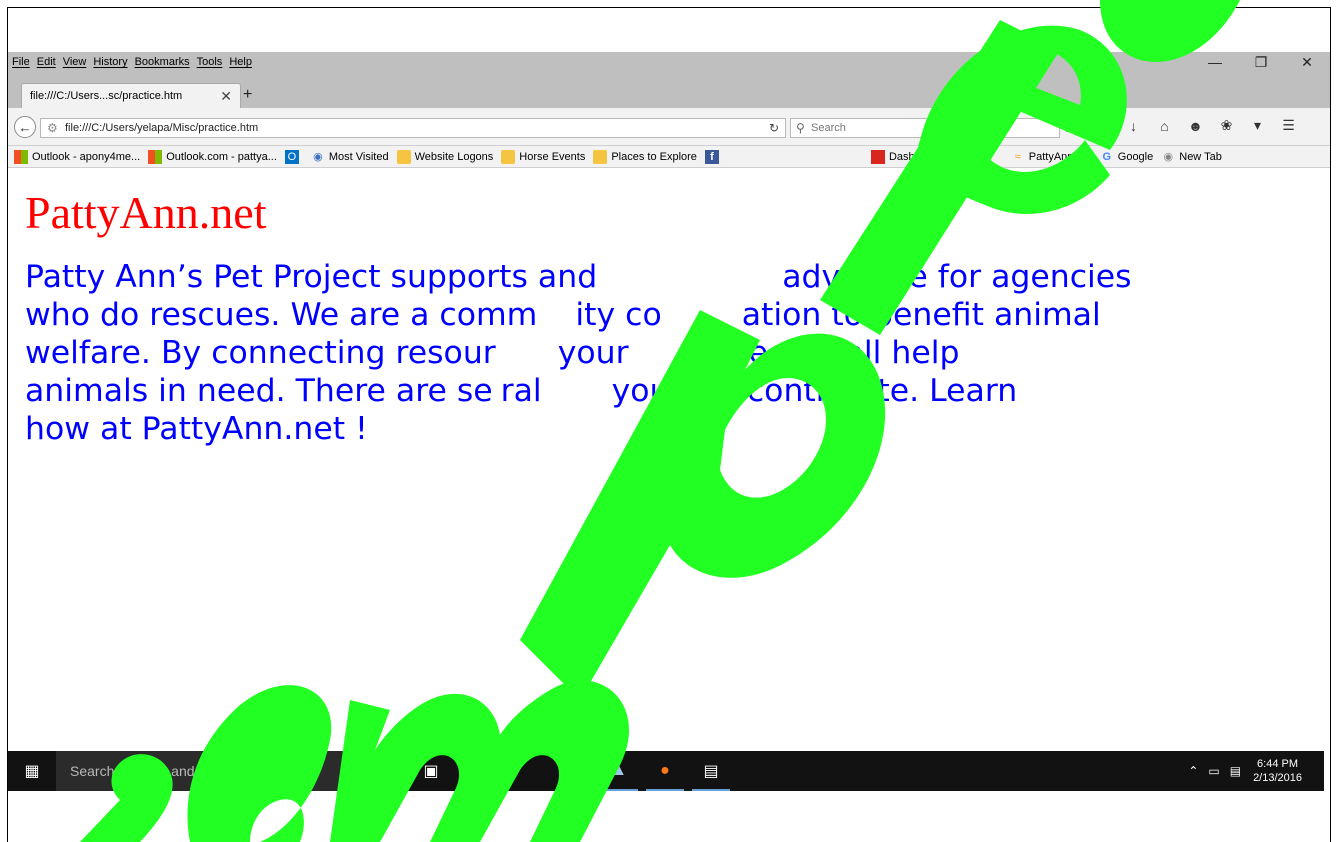 The width and height of the screenshot is (1338, 842). Describe the element at coordinates (162, 62) in the screenshot. I see `menu-bookmarks: Bookmarks` at that location.